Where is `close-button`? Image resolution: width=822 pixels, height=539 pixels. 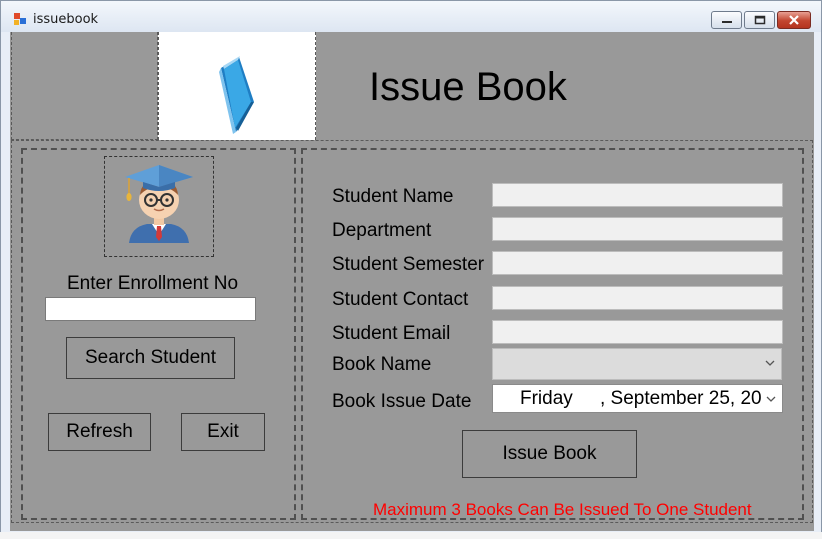 close-button is located at coordinates (794, 20).